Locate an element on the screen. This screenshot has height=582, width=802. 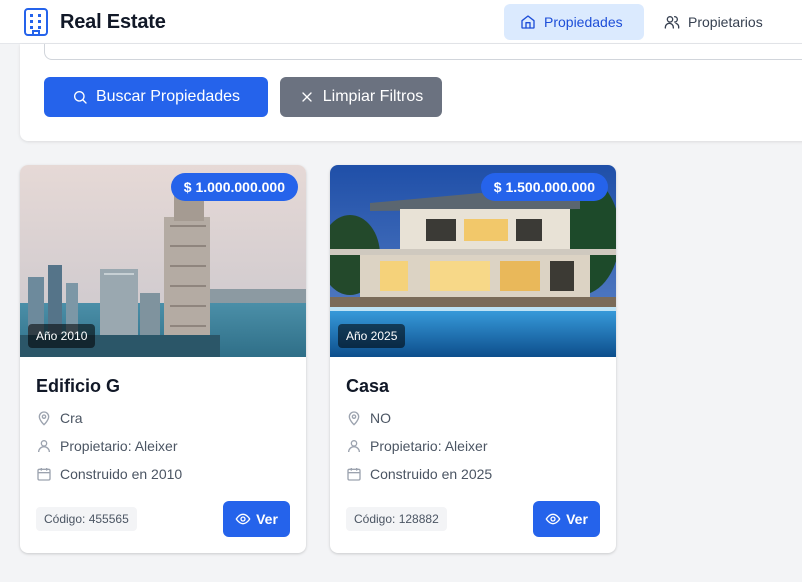
price-badge: $ 1.500.000.000 is located at coordinates (544, 187).